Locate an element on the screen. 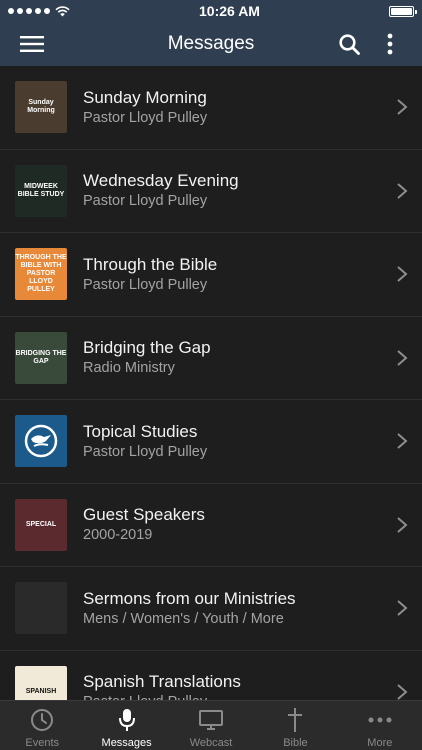 This screenshot has height=750, width=422. thumbnail-image: MIDWEEK BIBLE STUDY is located at coordinates (41, 190).